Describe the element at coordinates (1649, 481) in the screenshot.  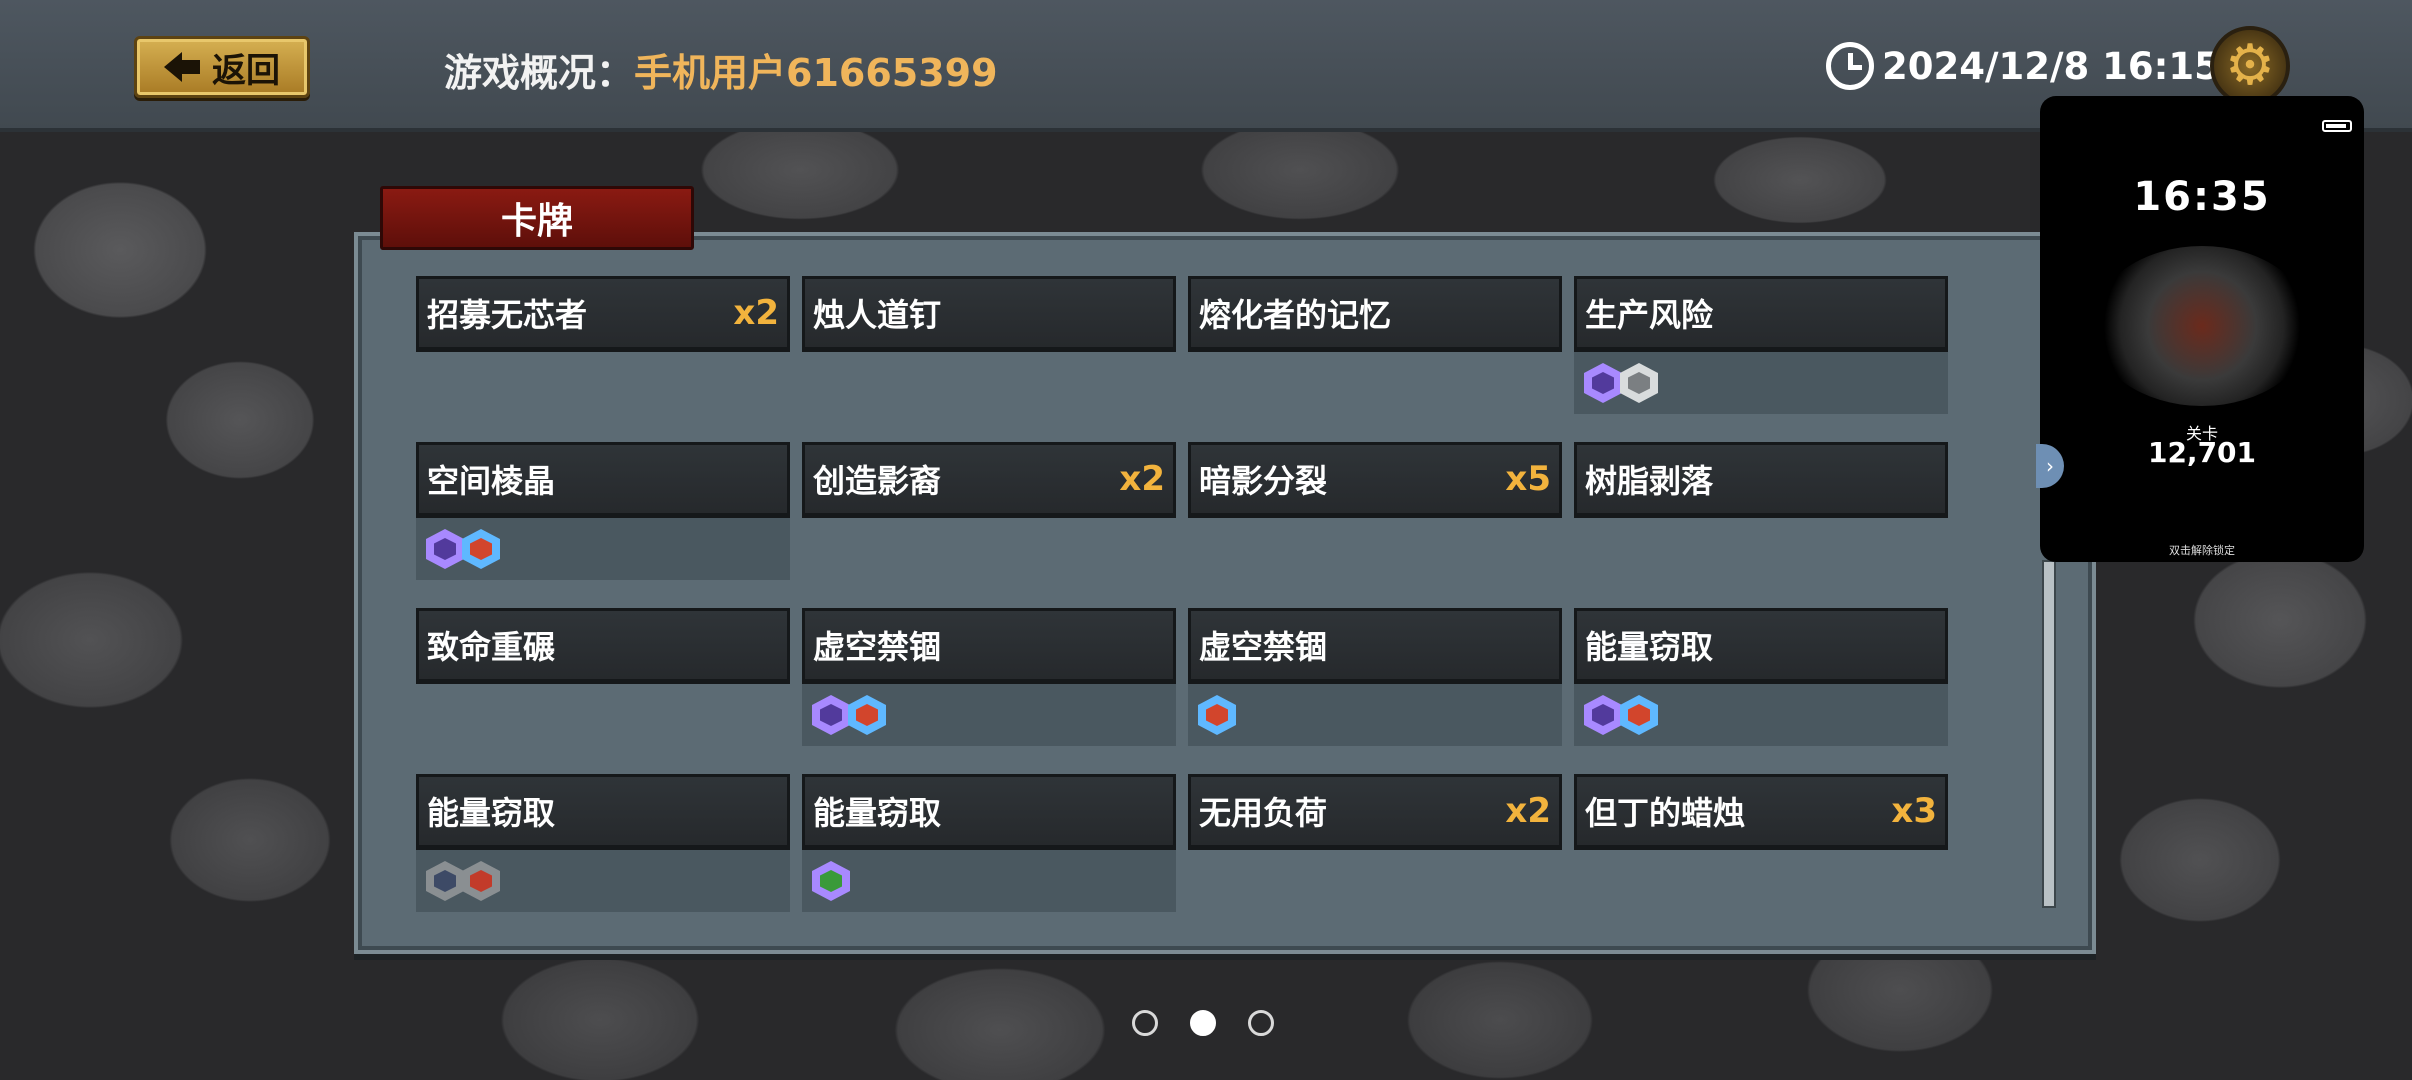
I see `card-name: 树脂剥落` at that location.